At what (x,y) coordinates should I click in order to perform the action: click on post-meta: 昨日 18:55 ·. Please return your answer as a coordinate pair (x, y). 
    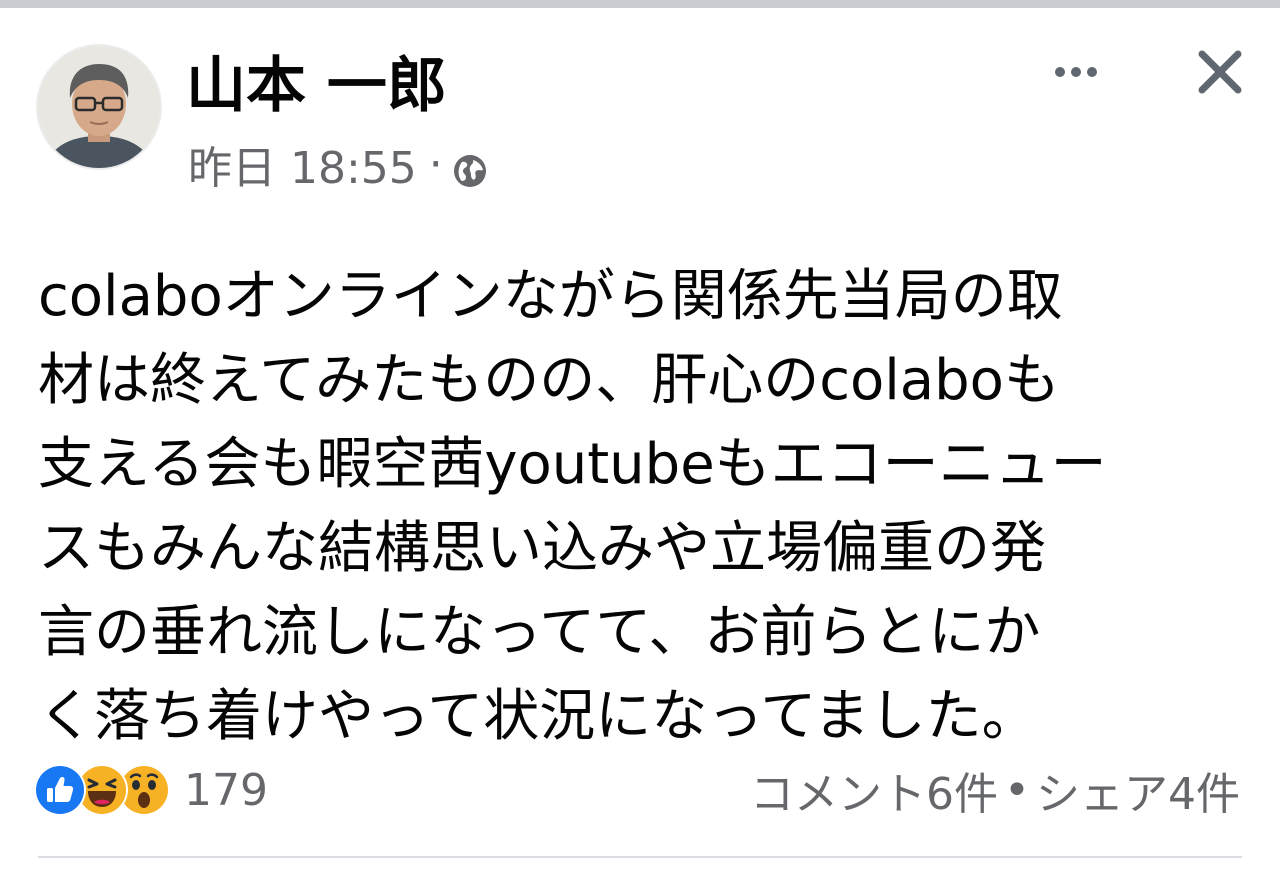
    Looking at the image, I should click on (337, 166).